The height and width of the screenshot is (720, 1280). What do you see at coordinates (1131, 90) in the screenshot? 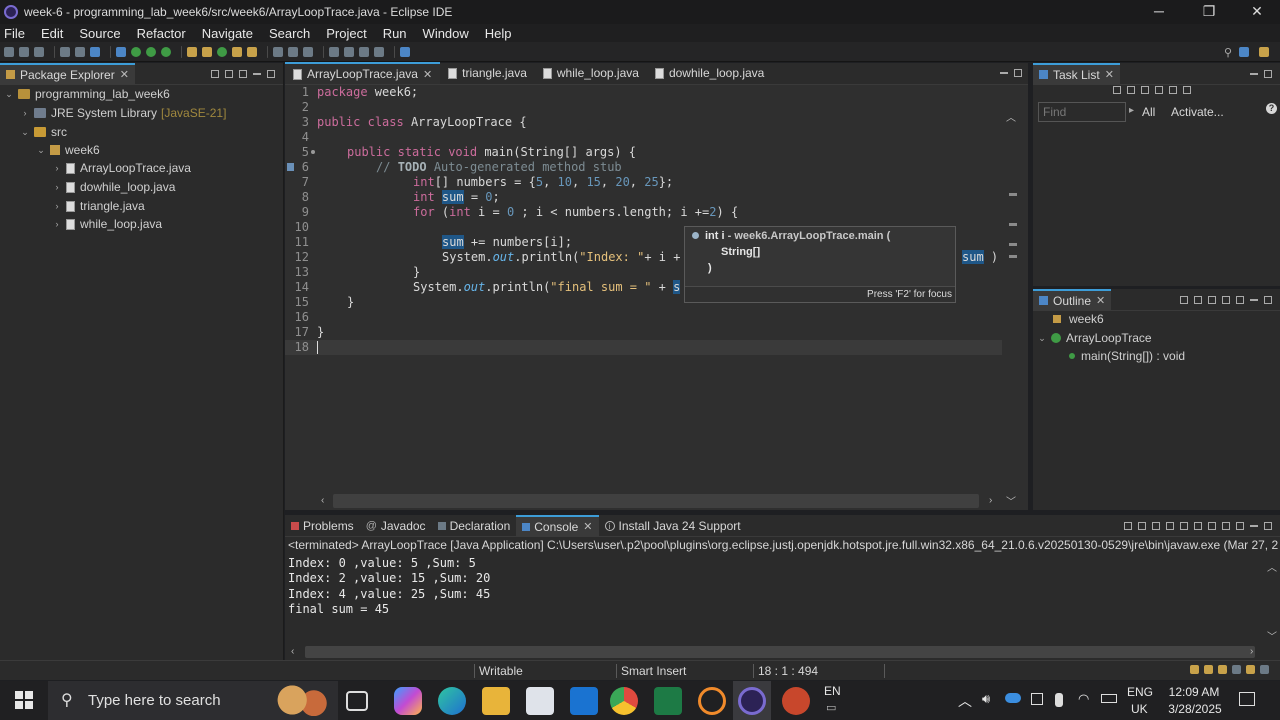
I see `filter-icon` at bounding box center [1131, 90].